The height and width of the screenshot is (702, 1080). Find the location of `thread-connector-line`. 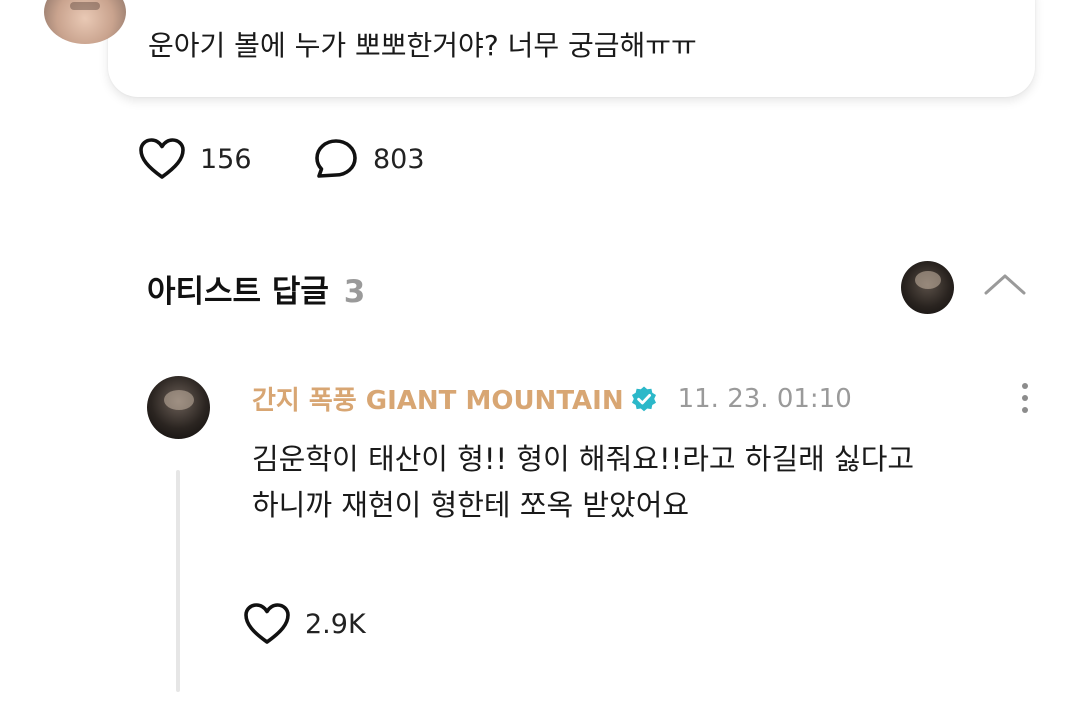

thread-connector-line is located at coordinates (178, 581).